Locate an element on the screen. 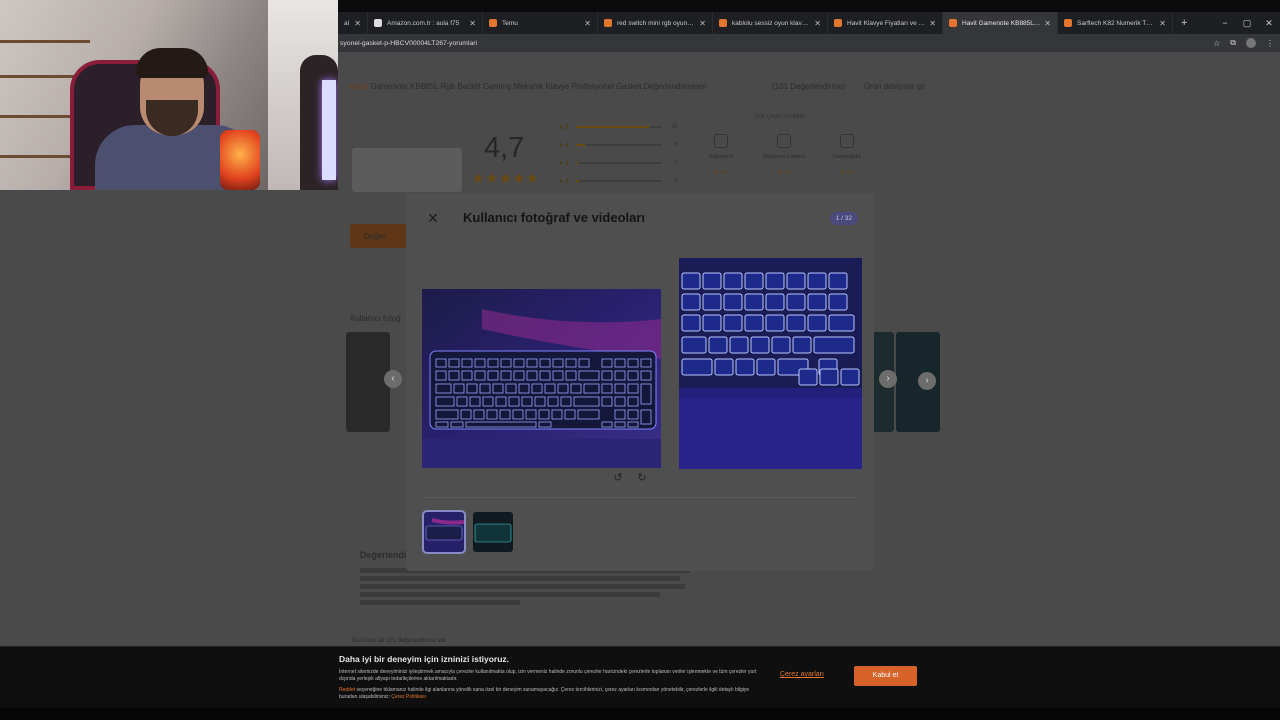 The image size is (1280, 720). media-thumbnail is located at coordinates (493, 532).